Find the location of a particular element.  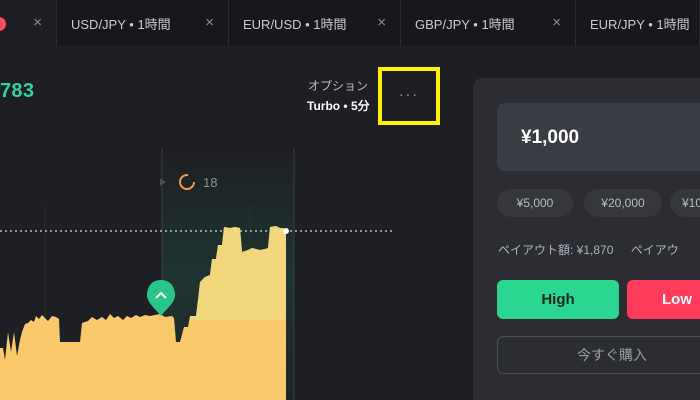

option-type-value: Turbo • 5分 is located at coordinates (338, 105).